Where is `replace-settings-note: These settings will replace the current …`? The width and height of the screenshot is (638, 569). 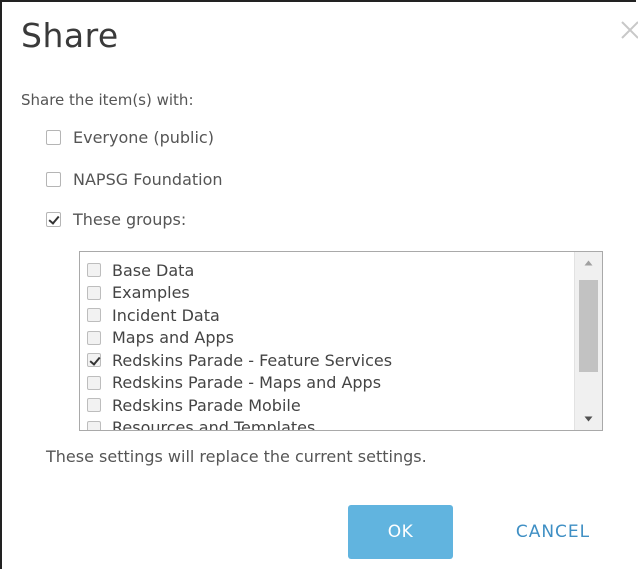
replace-settings-note: These settings will replace the current … is located at coordinates (236, 456).